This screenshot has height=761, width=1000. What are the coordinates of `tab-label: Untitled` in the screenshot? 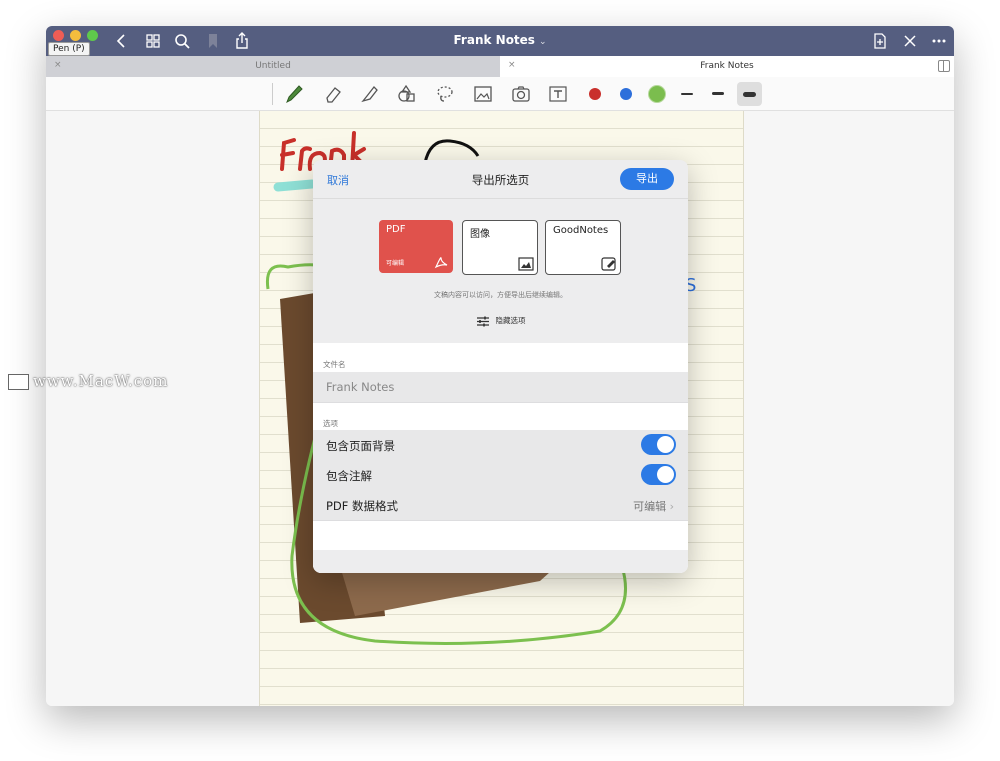 It's located at (273, 66).